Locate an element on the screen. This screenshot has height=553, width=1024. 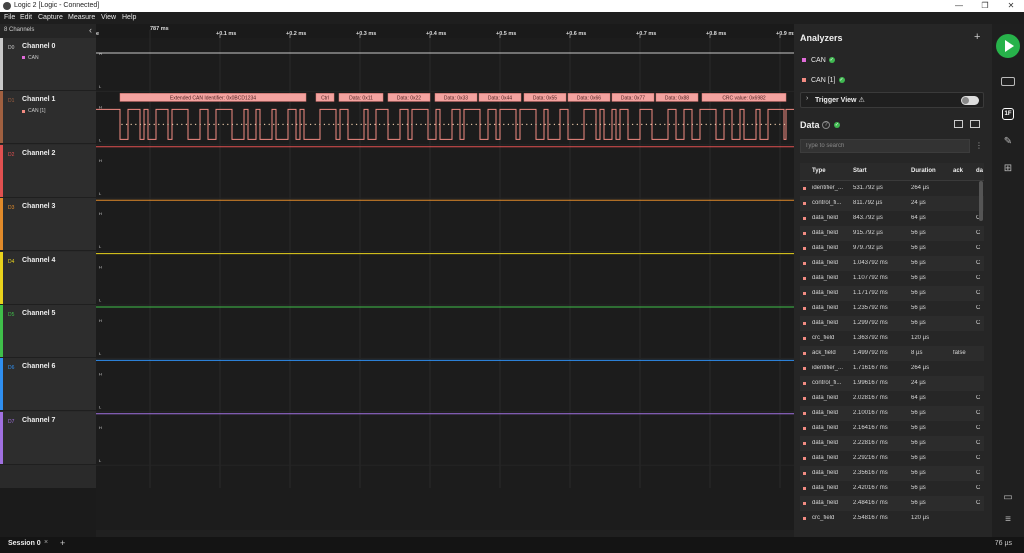
table-row: data_field 2.028167 ms 64 µs C is located at coordinates (892, 398).